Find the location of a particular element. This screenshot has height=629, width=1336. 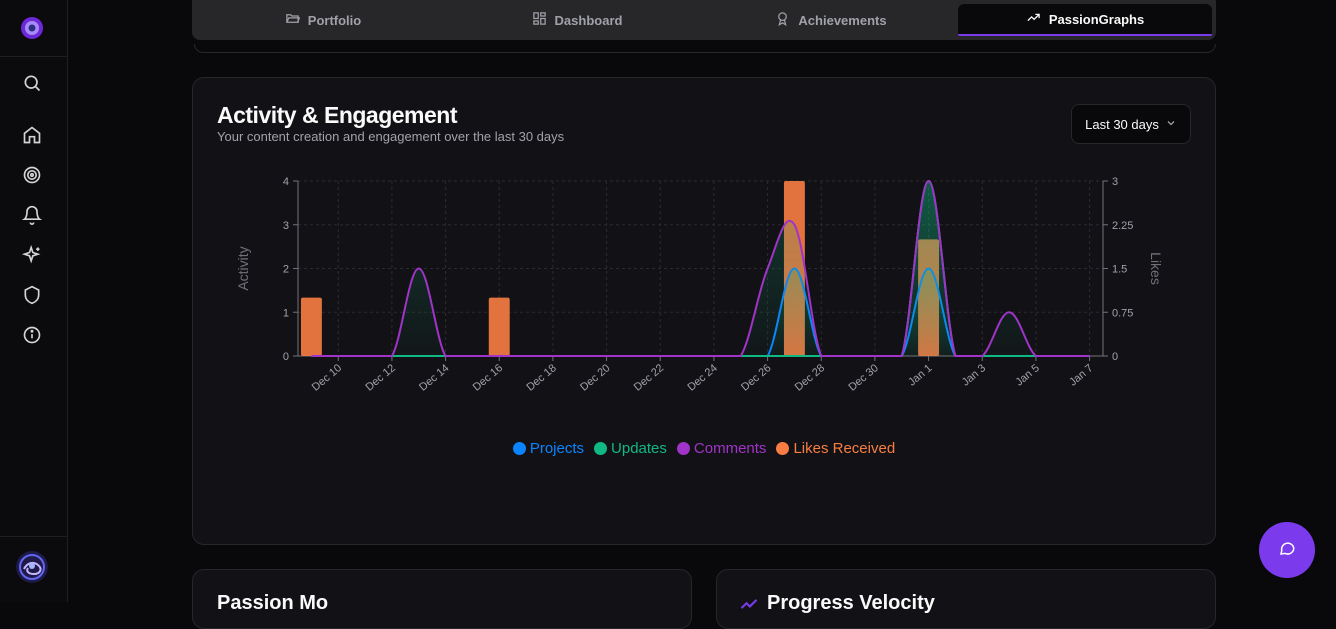

tab-label: Achievements is located at coordinates (842, 20).